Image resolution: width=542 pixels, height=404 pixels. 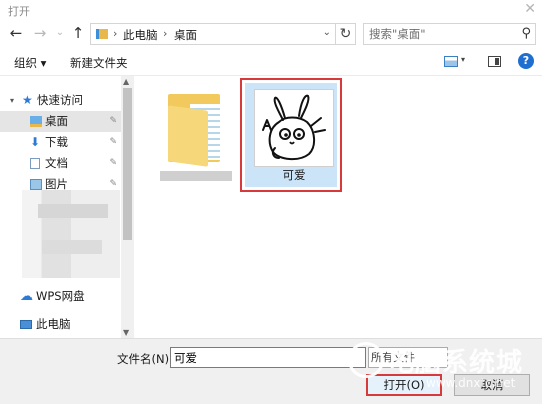 What do you see at coordinates (36, 121) in the screenshot?
I see `desktop-folder-icon` at bounding box center [36, 121].